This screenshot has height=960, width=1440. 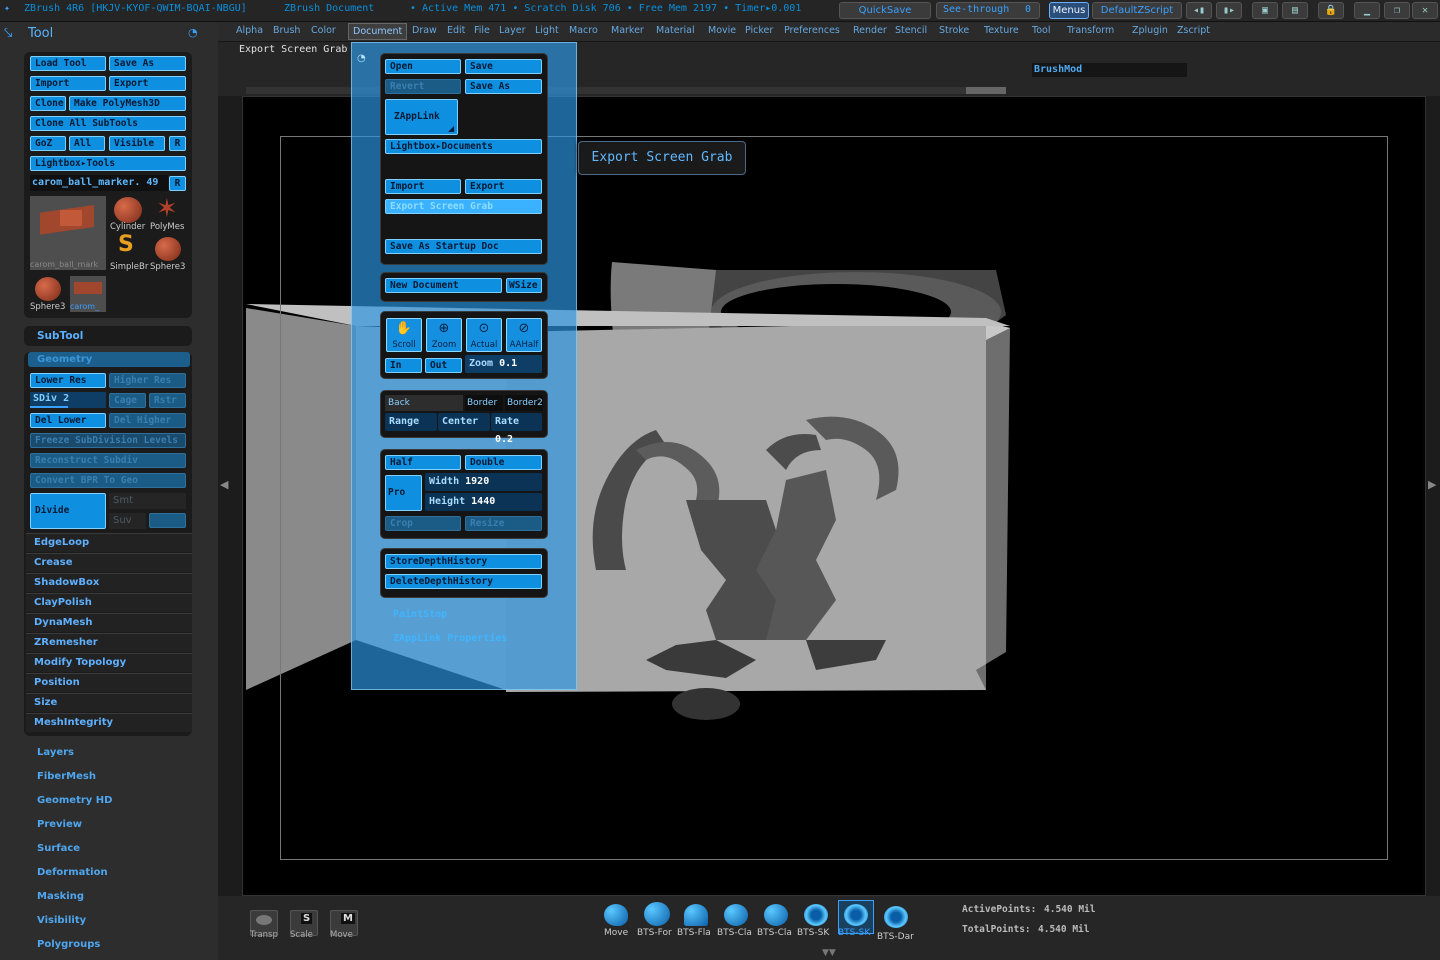 What do you see at coordinates (411, 422) in the screenshot?
I see `range-slider: Range` at bounding box center [411, 422].